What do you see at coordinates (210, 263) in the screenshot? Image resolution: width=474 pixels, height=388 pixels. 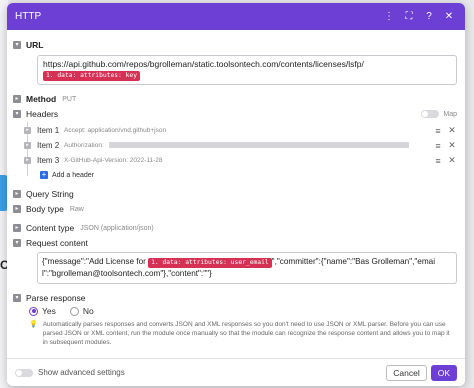 I see `mapped-variable-pill: 1. data: attributes: user_email` at bounding box center [210, 263].